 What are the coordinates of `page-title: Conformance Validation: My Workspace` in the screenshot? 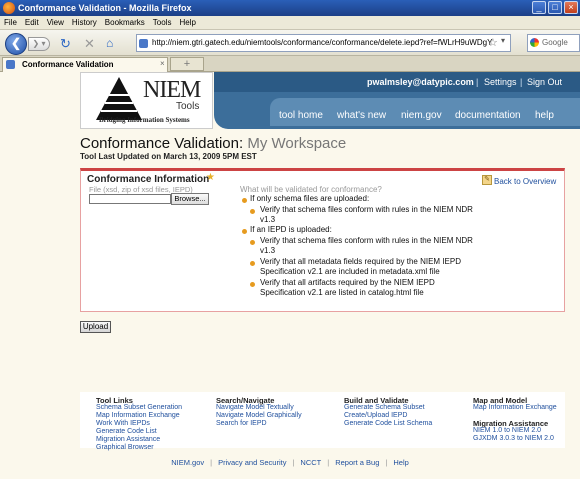 It's located at (213, 143).